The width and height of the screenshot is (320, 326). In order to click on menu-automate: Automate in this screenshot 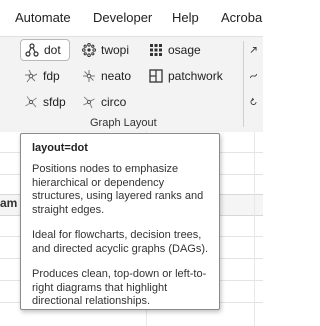, I will do `click(43, 17)`.